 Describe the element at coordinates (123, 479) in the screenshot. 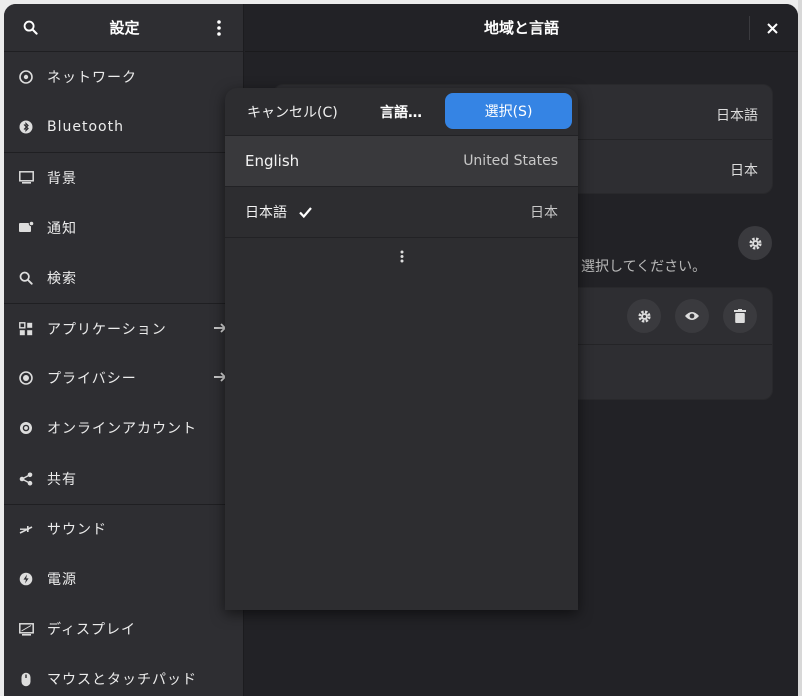

I see `sidebar-item-sharing: 共有` at that location.